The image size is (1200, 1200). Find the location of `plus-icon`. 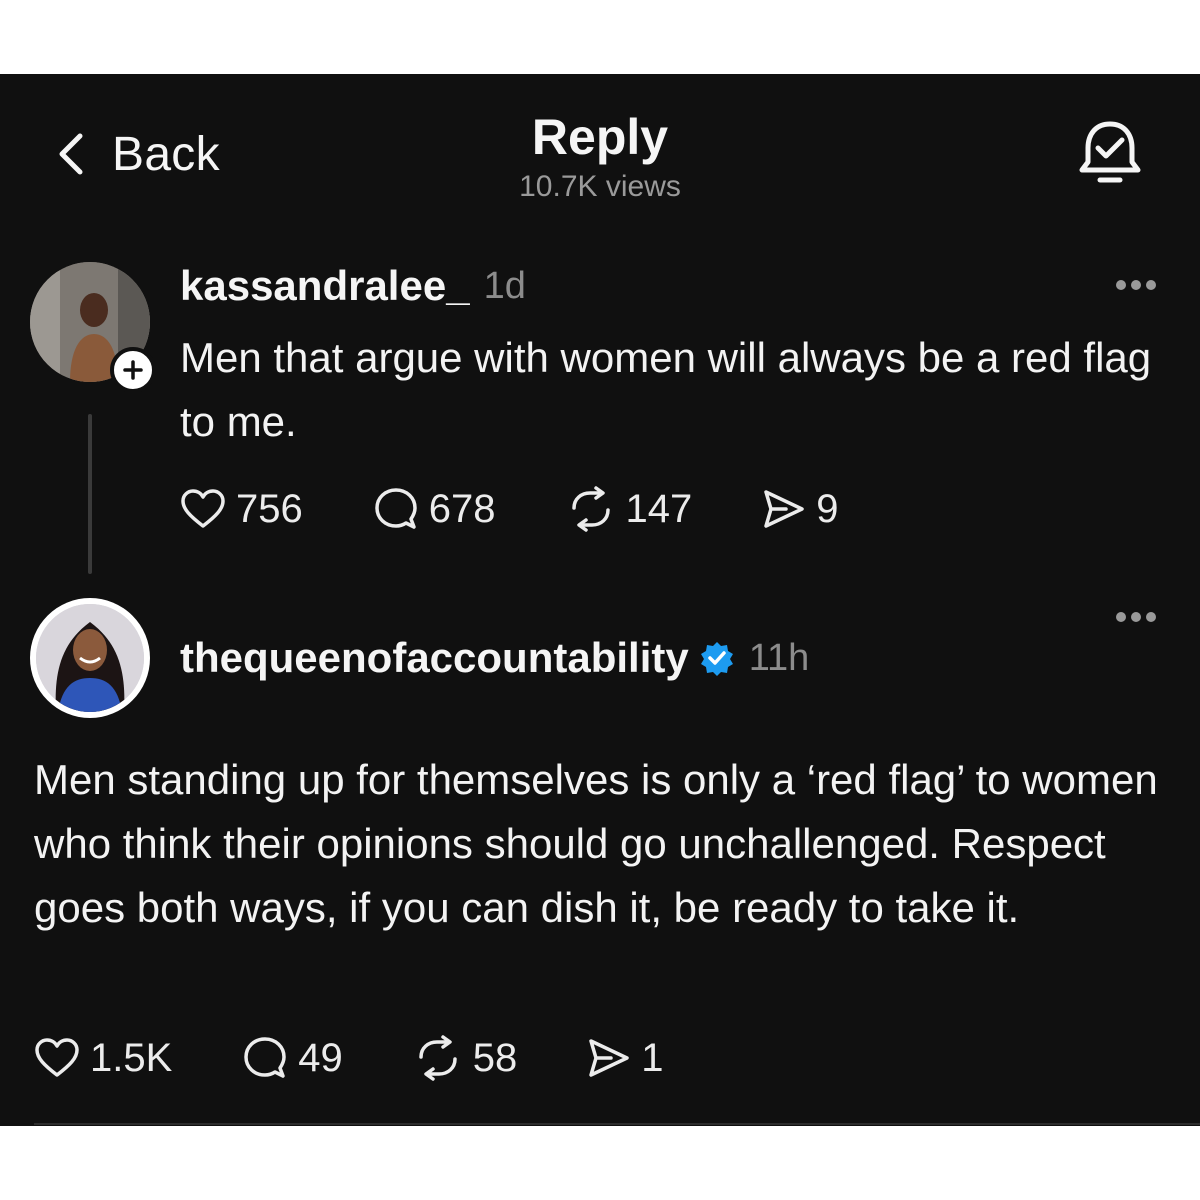

plus-icon is located at coordinates (133, 370).